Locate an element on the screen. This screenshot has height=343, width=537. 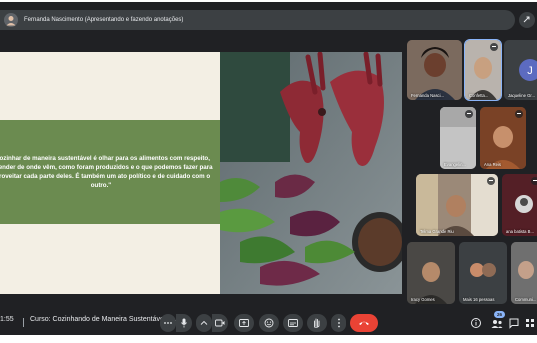
captions-icon is located at coordinates (293, 323).